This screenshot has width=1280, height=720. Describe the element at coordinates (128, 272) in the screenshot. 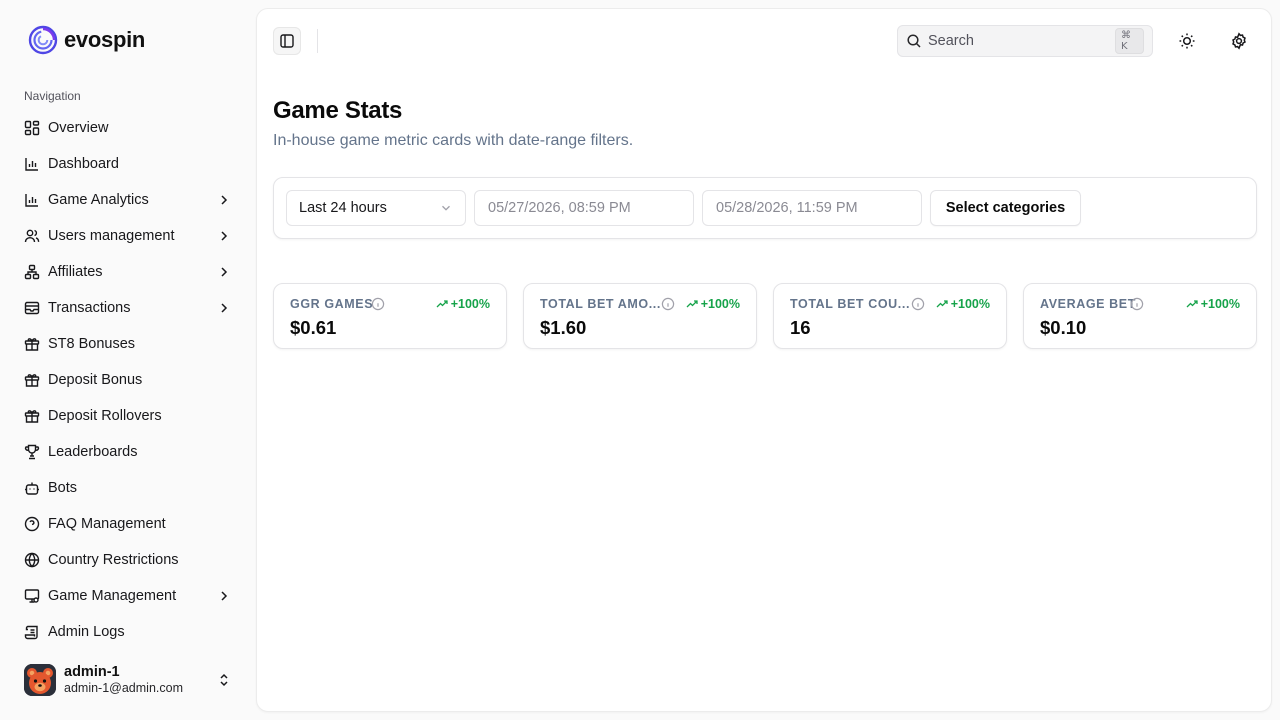

I see `sidebar-item-affiliates: Affiliates` at that location.